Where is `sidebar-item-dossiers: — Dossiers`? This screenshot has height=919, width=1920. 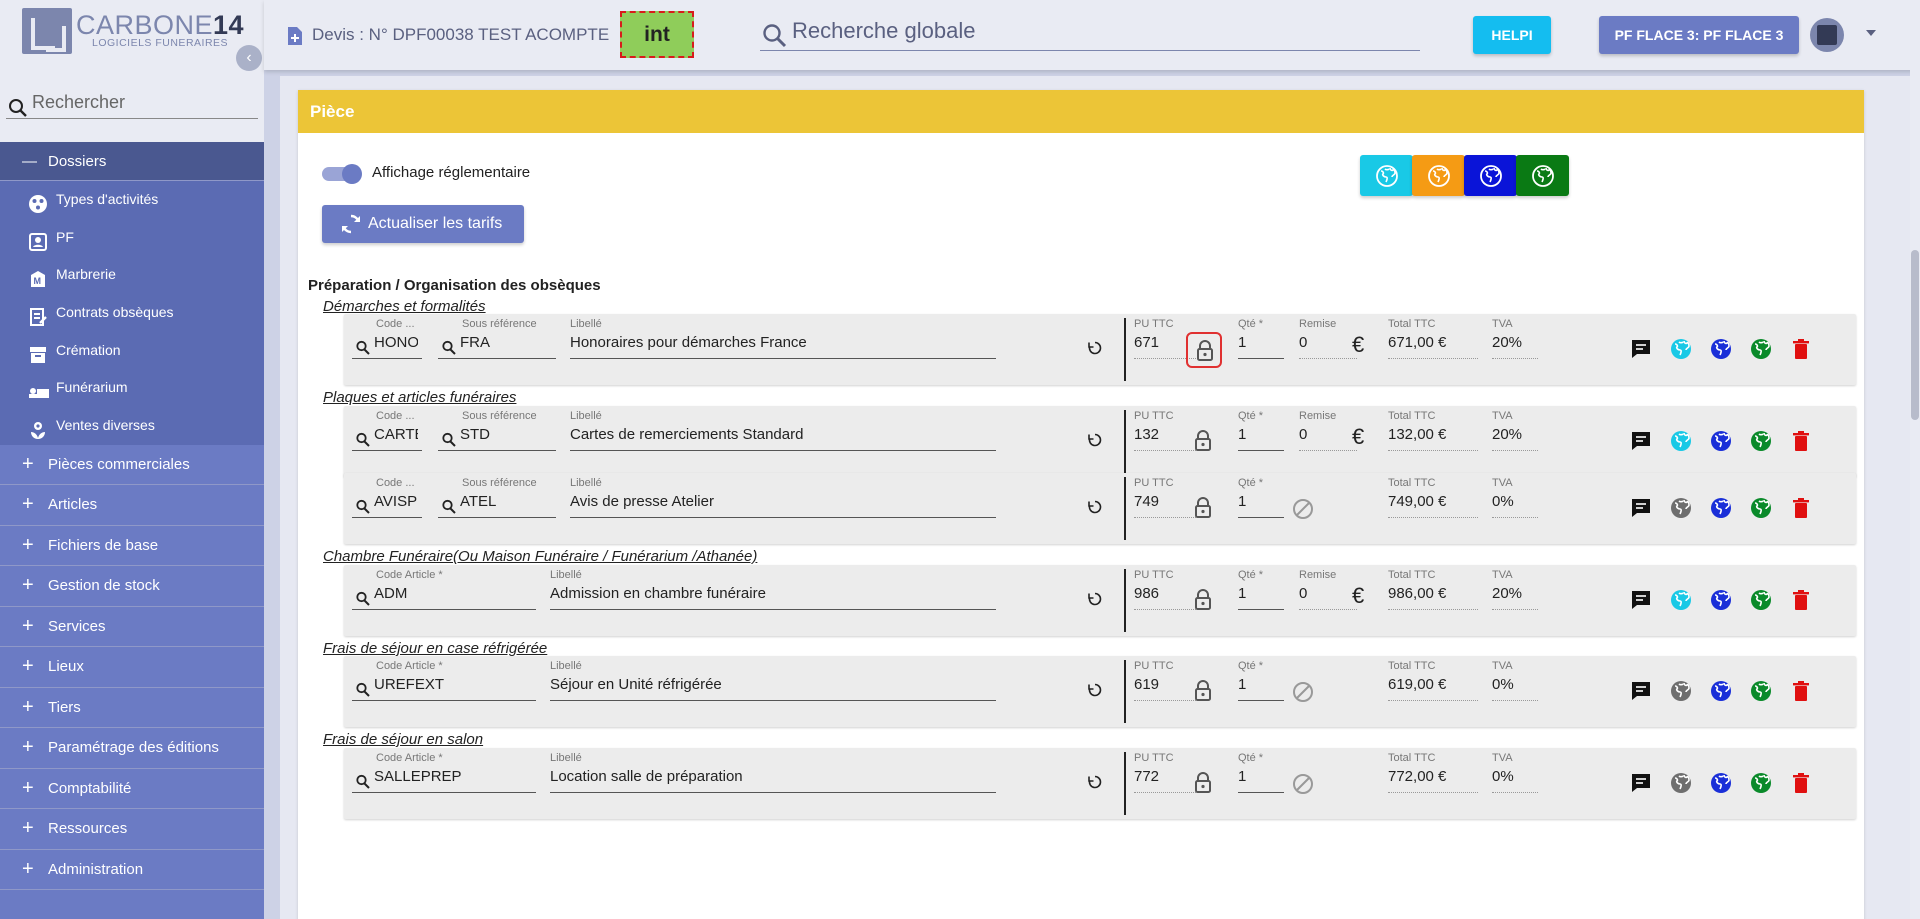
sidebar-item-dossiers: — Dossiers is located at coordinates (132, 161).